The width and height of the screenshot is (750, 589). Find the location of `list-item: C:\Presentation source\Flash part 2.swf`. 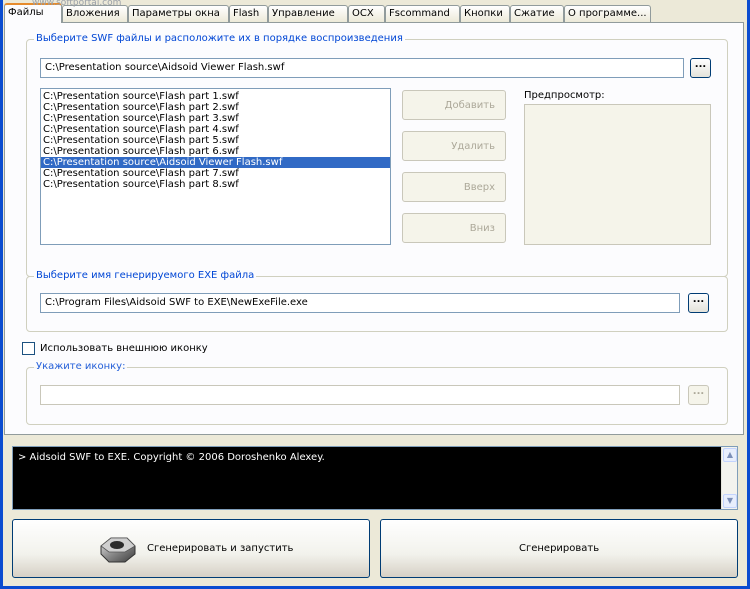

list-item: C:\Presentation source\Flash part 2.swf is located at coordinates (215, 107).